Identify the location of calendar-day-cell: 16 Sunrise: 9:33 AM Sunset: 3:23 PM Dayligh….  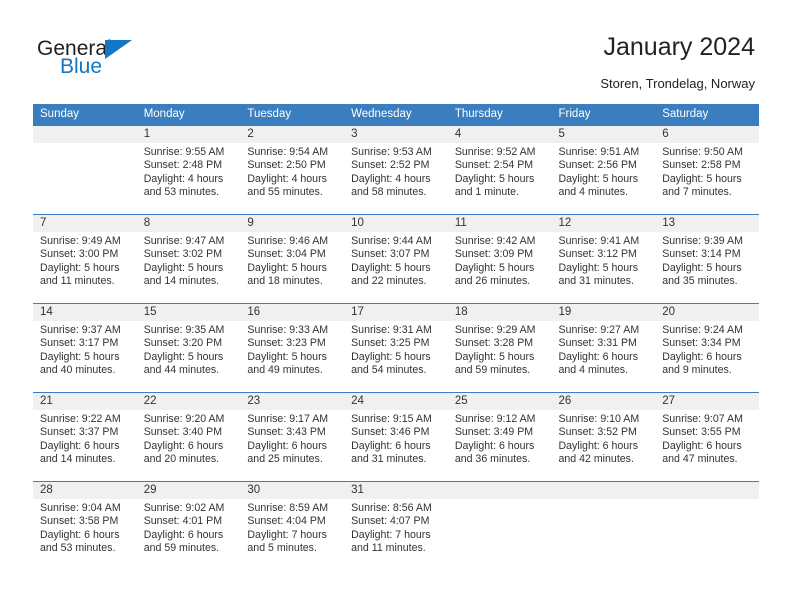
(292, 348).